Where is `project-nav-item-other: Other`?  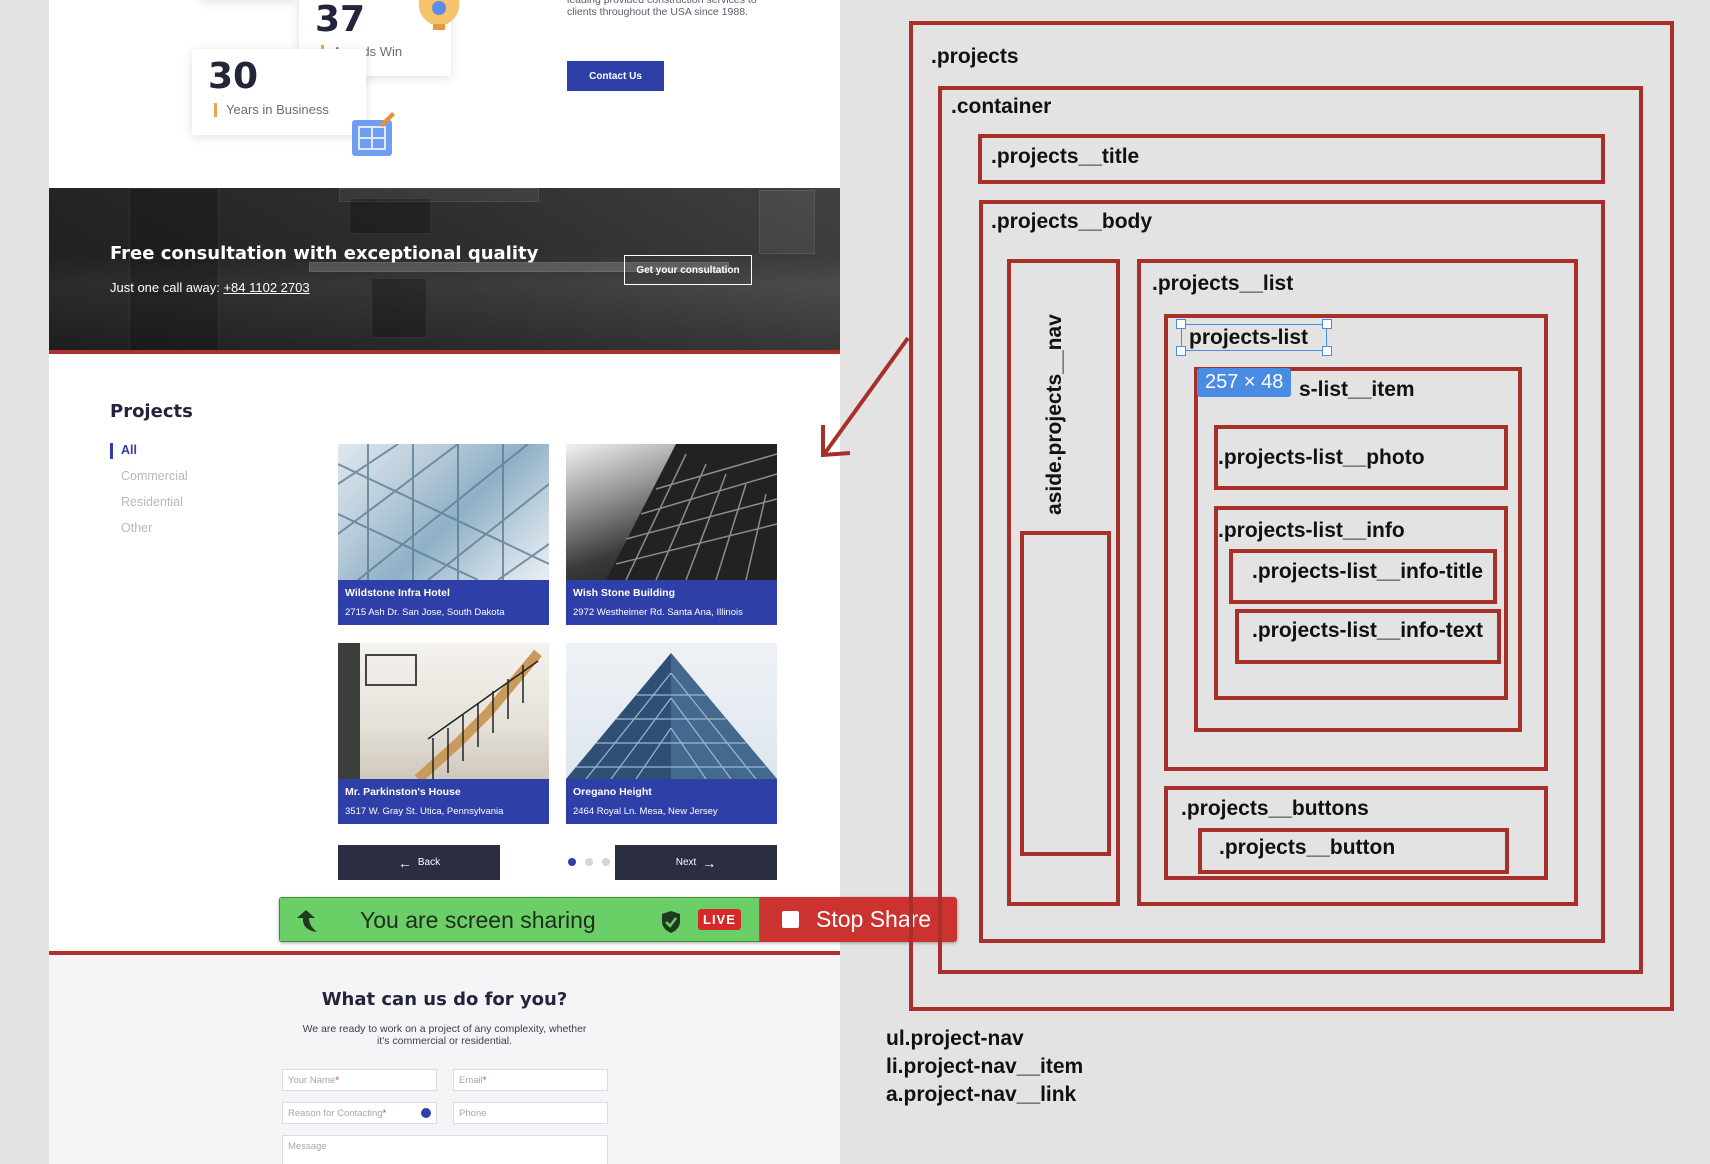 project-nav-item-other: Other is located at coordinates (149, 534).